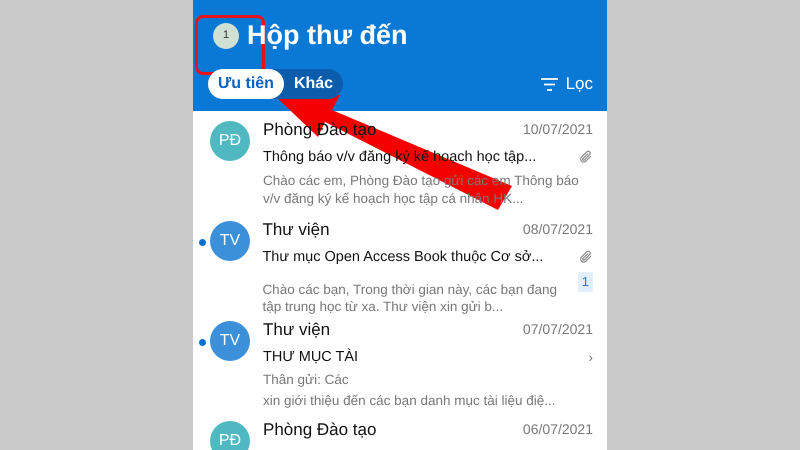 The height and width of the screenshot is (450, 800). I want to click on filter-button: Lọc, so click(566, 84).